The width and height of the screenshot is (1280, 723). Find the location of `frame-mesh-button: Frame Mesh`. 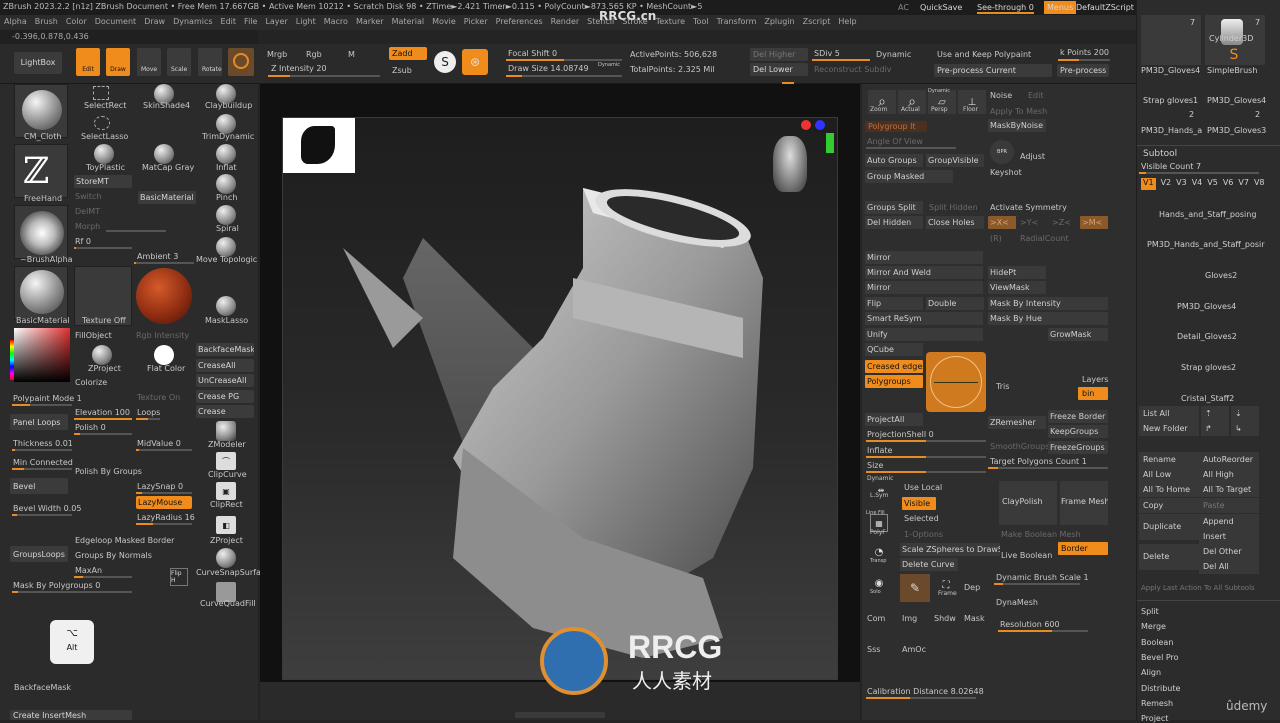

frame-mesh-button: Frame Mesh is located at coordinates (1084, 503).